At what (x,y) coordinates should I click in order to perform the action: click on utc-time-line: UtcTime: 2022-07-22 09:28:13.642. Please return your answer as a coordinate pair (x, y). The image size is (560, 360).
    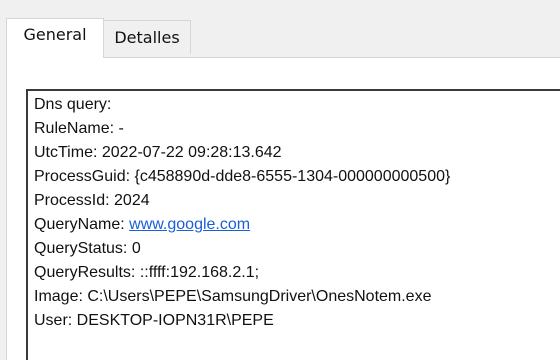
    Looking at the image, I should click on (158, 152).